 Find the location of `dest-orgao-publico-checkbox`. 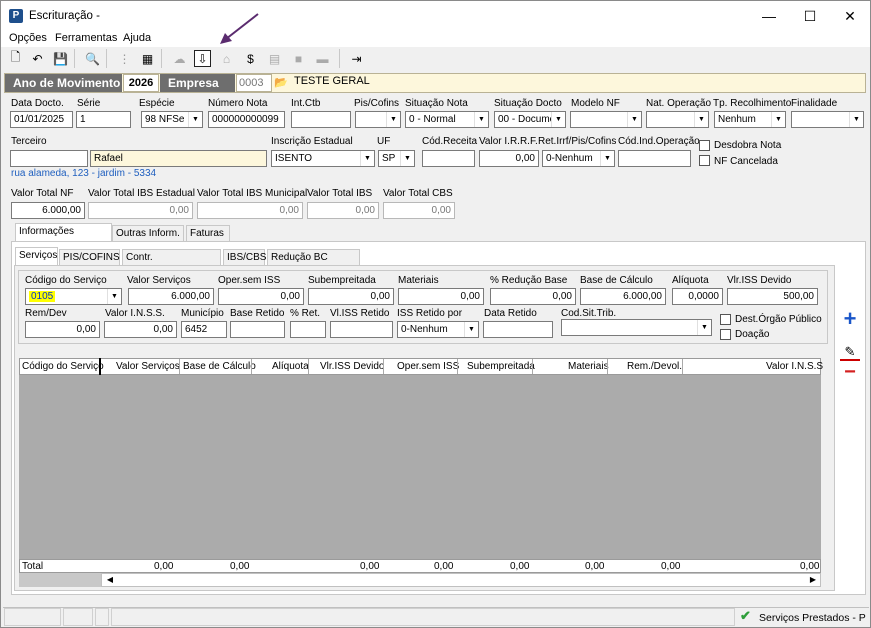

dest-orgao-publico-checkbox is located at coordinates (725, 319).